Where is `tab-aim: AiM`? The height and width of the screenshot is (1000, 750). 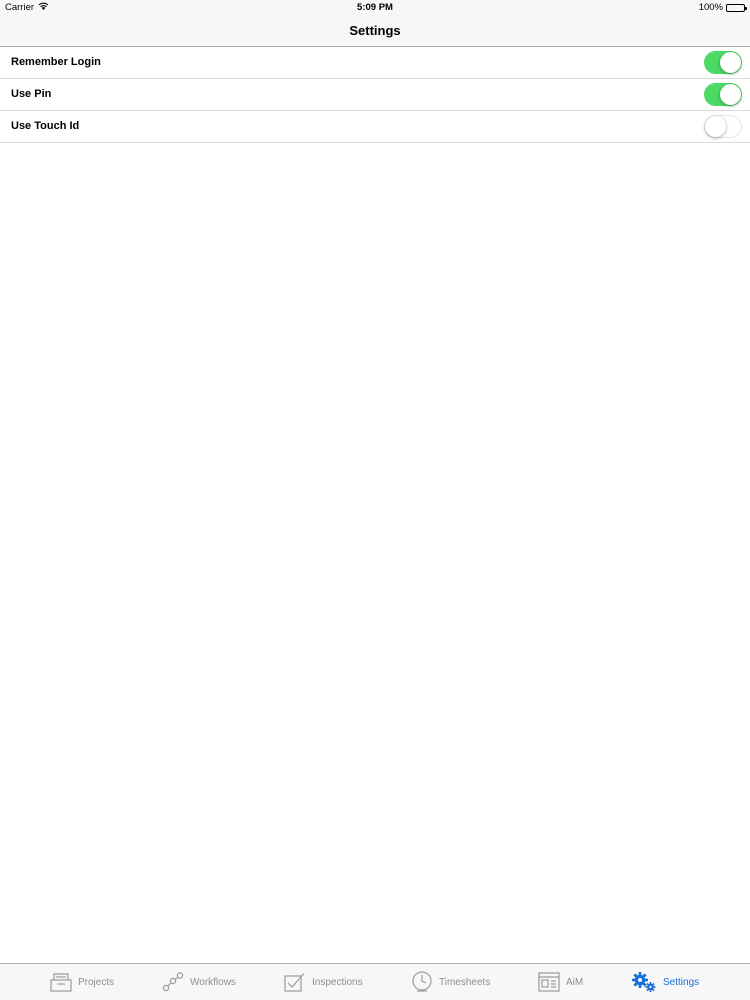
tab-aim: AiM is located at coordinates (560, 982).